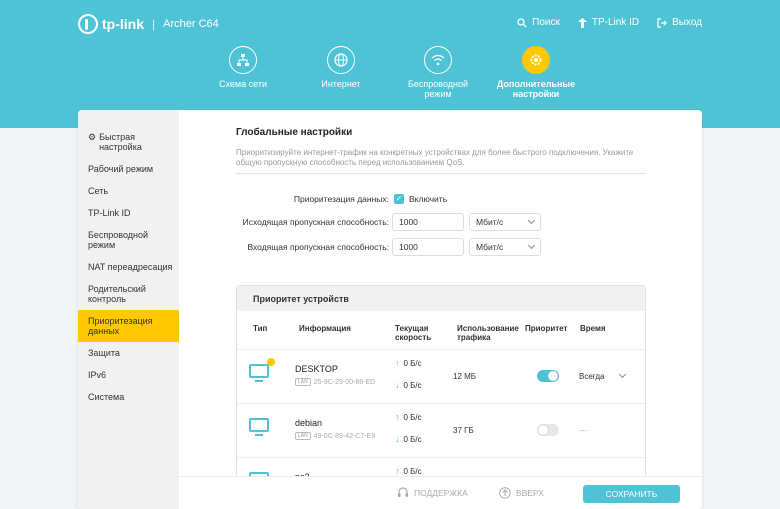  I want to click on nav-internet: Интернет, so click(341, 67).